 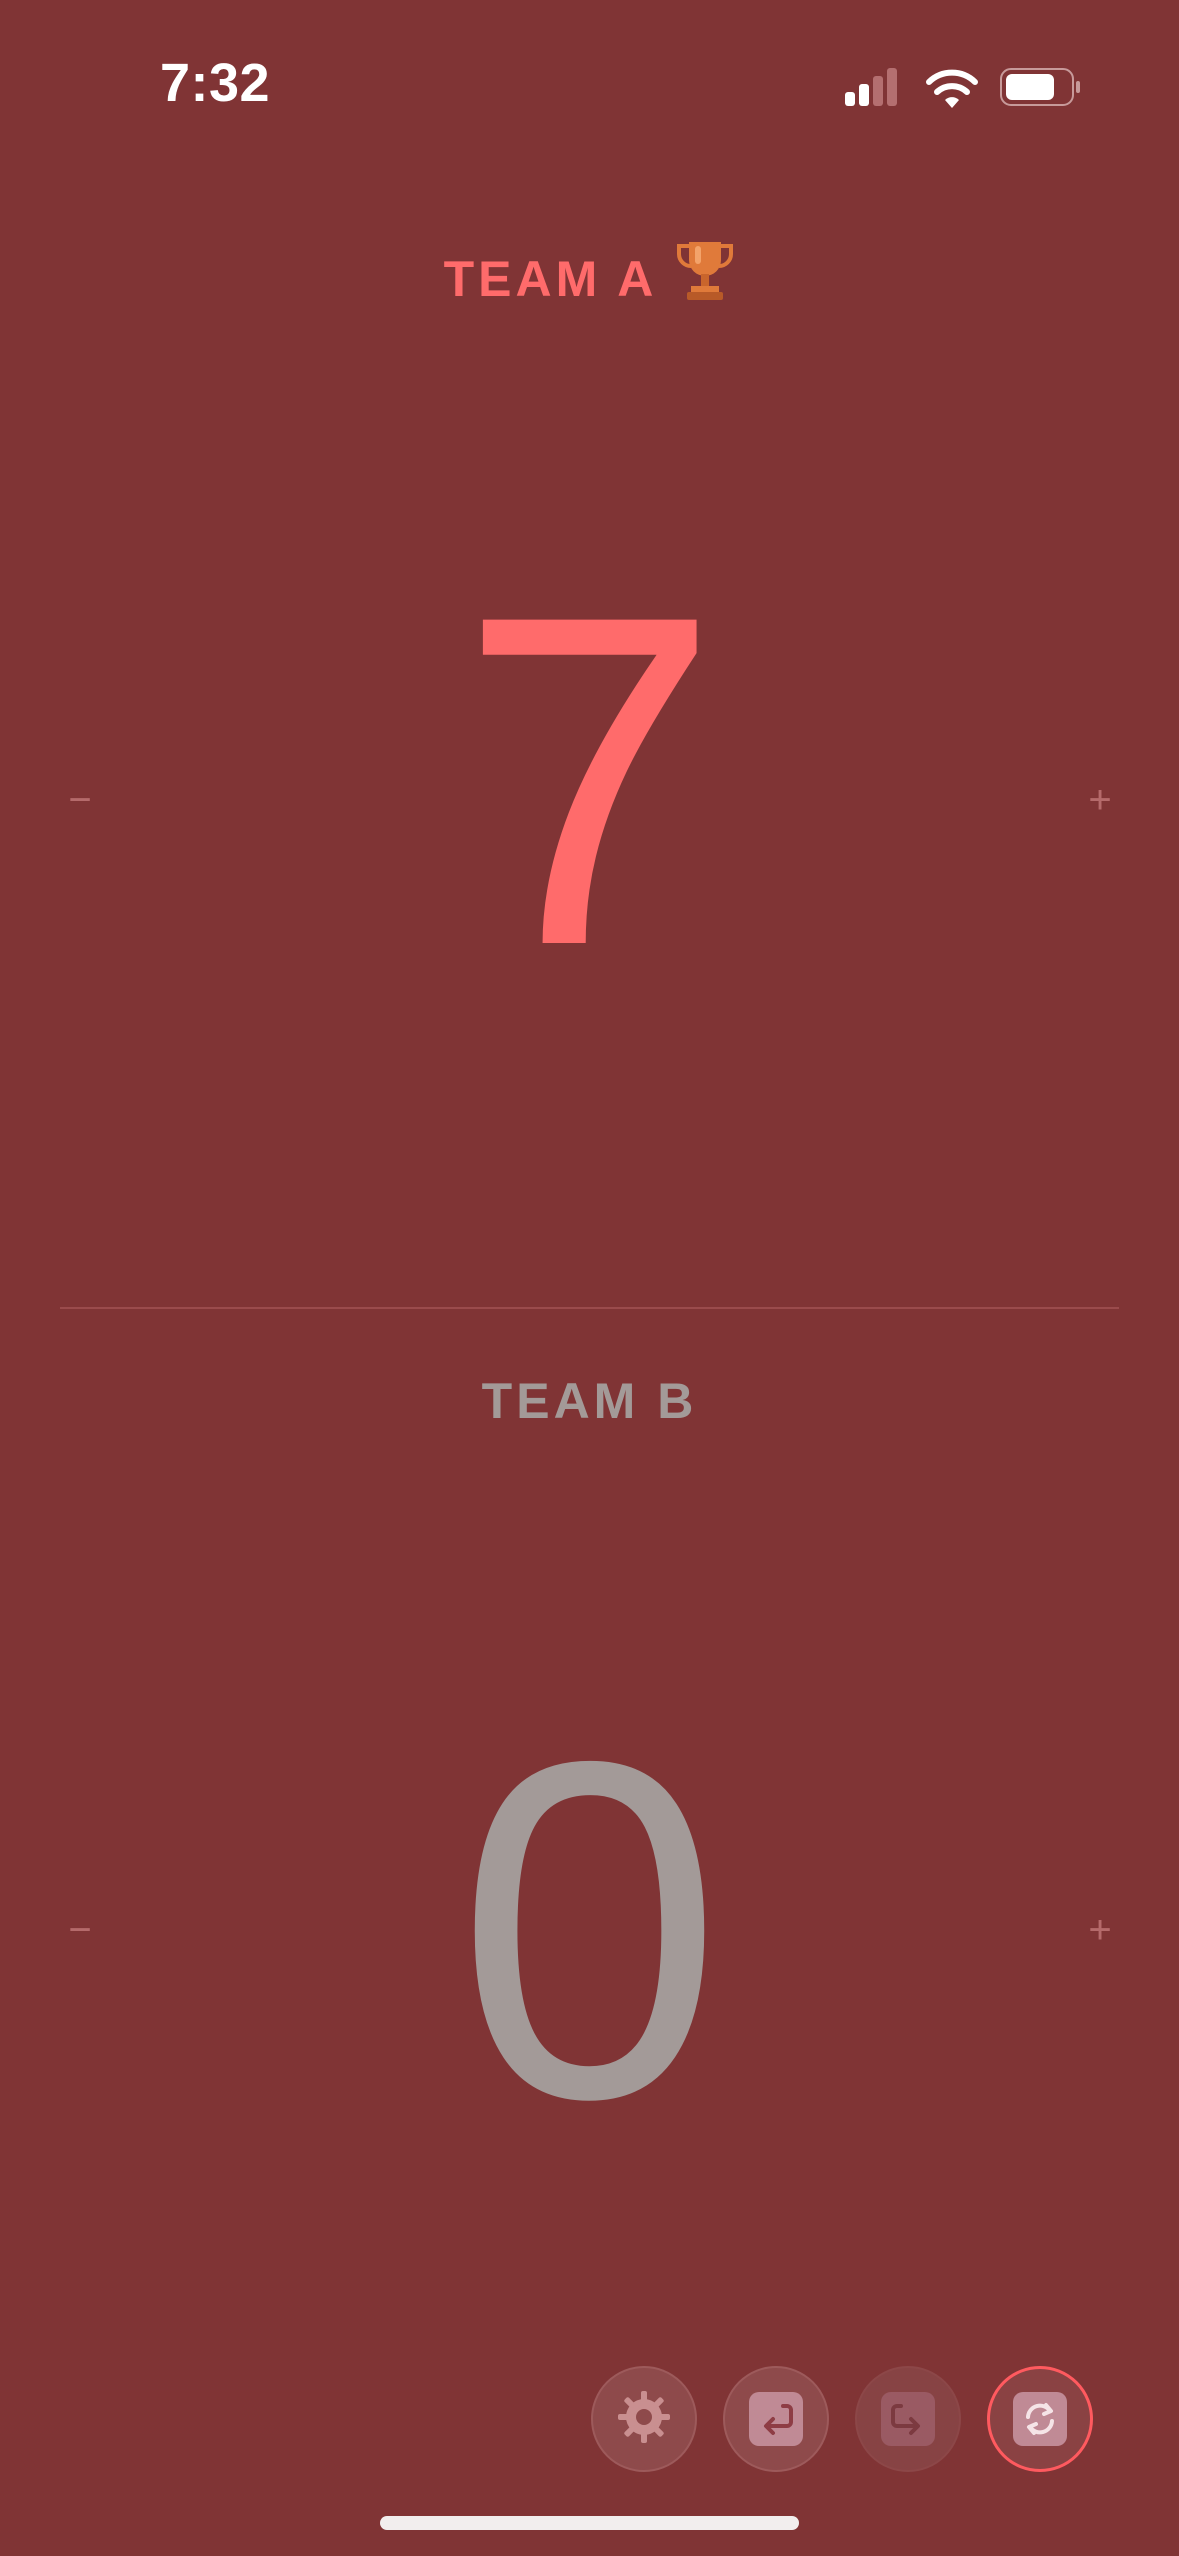 I want to click on wifi-icon, so click(x=952, y=88).